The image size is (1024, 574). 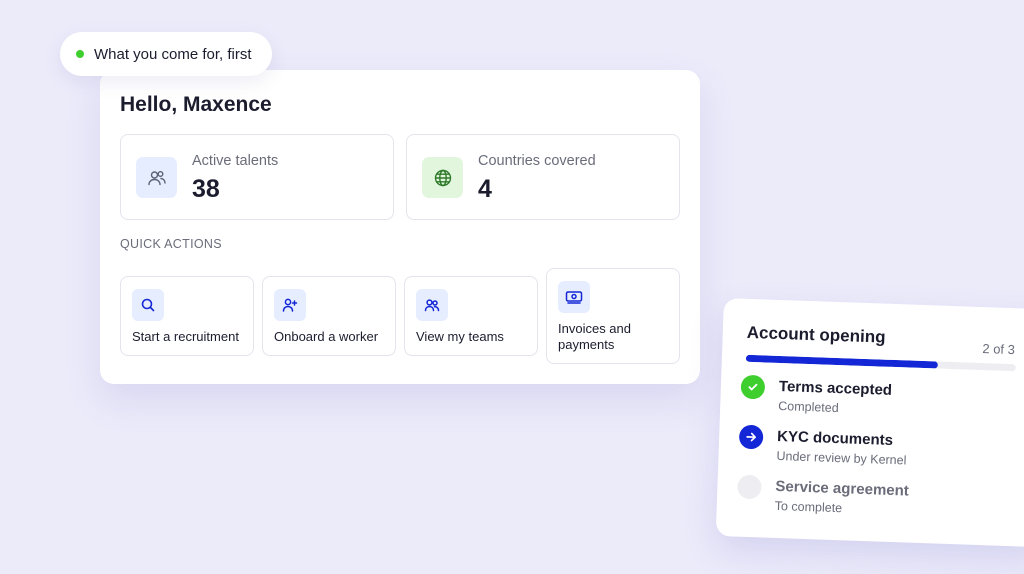 I want to click on step-subtitle: To complete, so click(x=808, y=507).